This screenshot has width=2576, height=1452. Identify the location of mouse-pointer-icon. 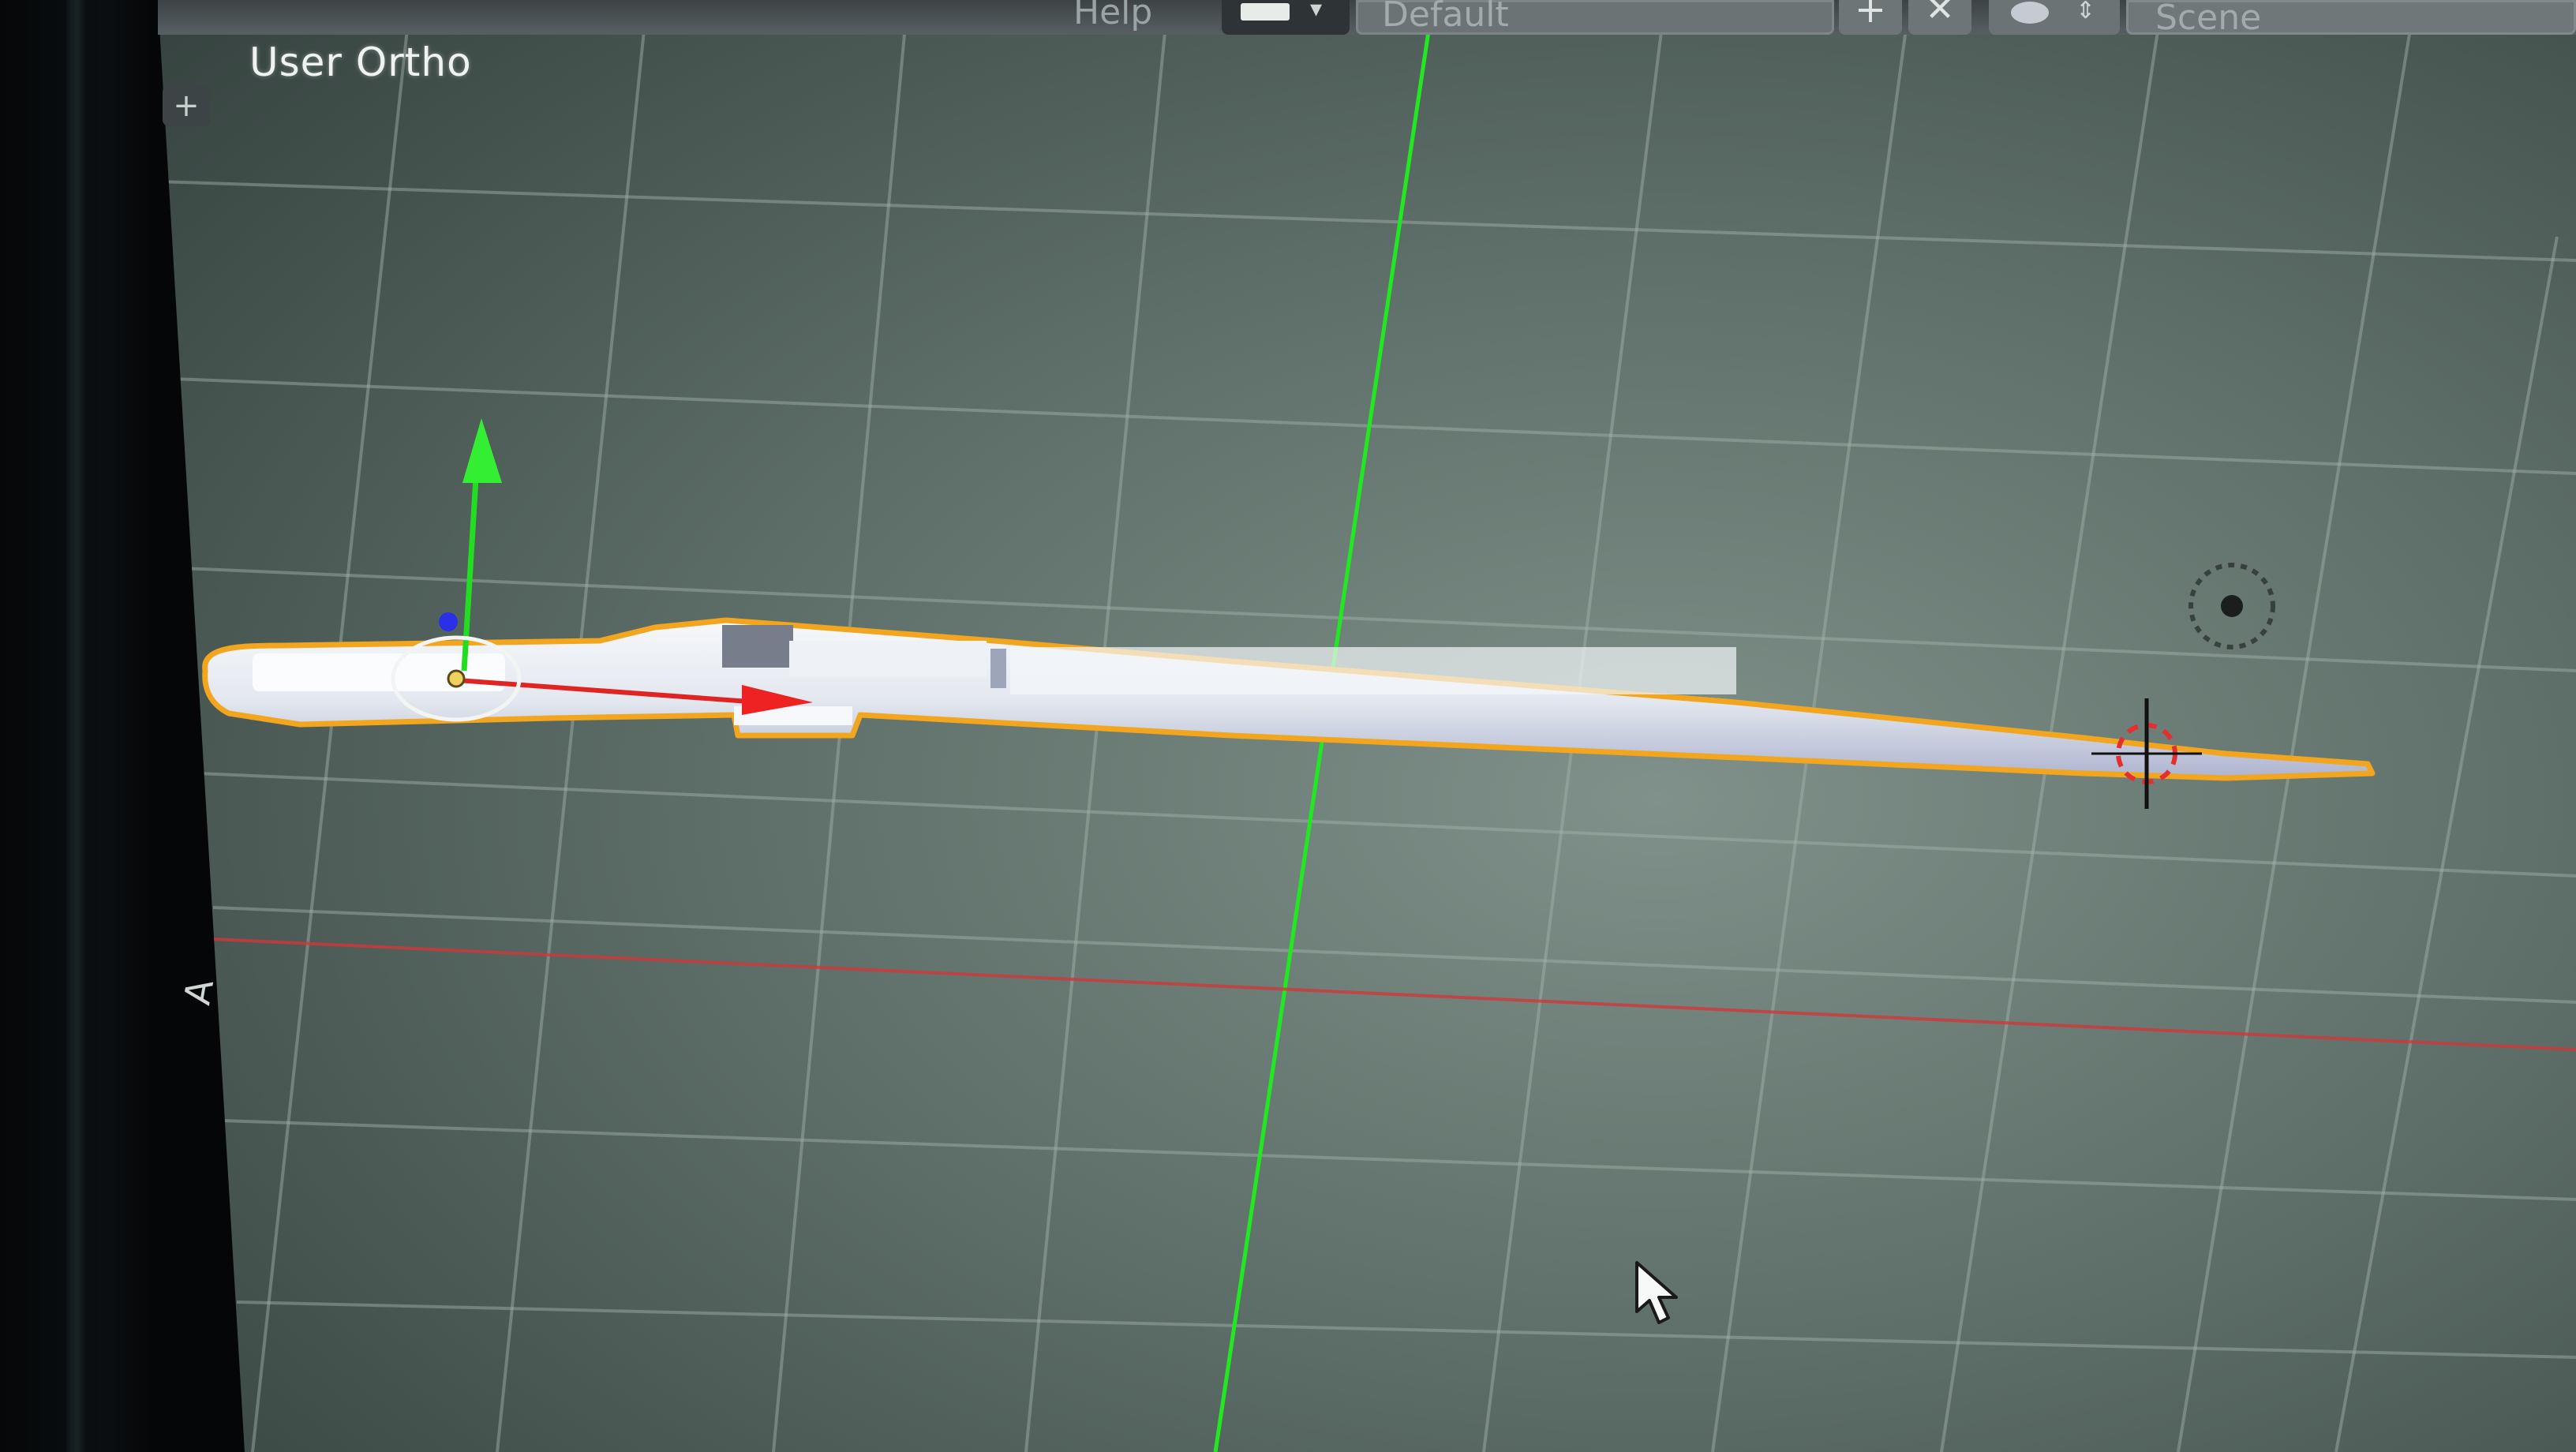
(1656, 1292).